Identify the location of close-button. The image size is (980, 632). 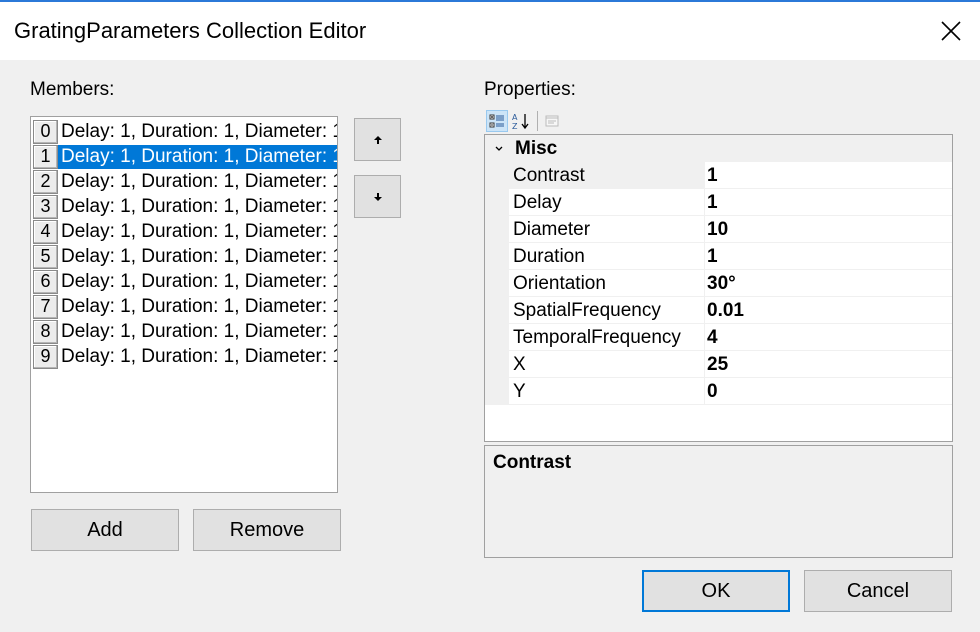
(951, 31).